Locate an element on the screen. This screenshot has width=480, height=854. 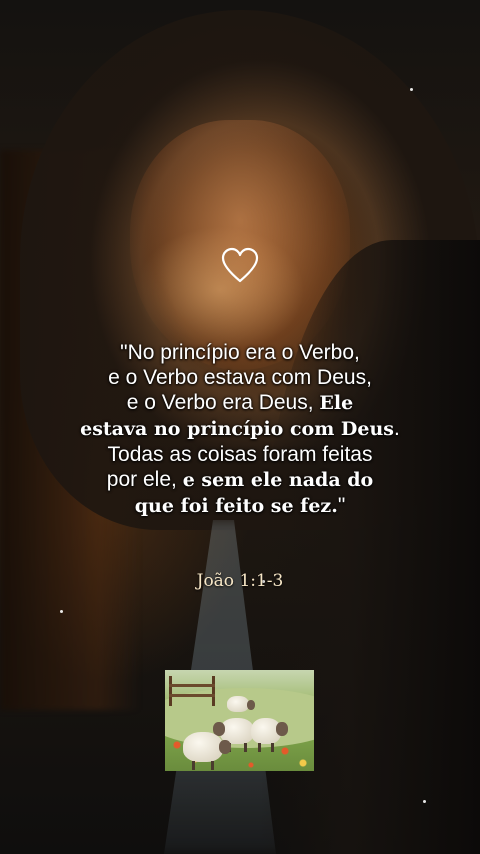
verse-emphasis: estava no princípio com Deus is located at coordinates (237, 429).